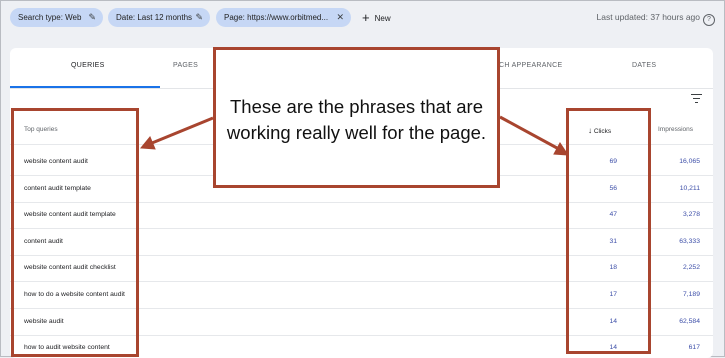 This screenshot has height=358, width=725. I want to click on callout-line-2: working really well for the page., so click(356, 132).